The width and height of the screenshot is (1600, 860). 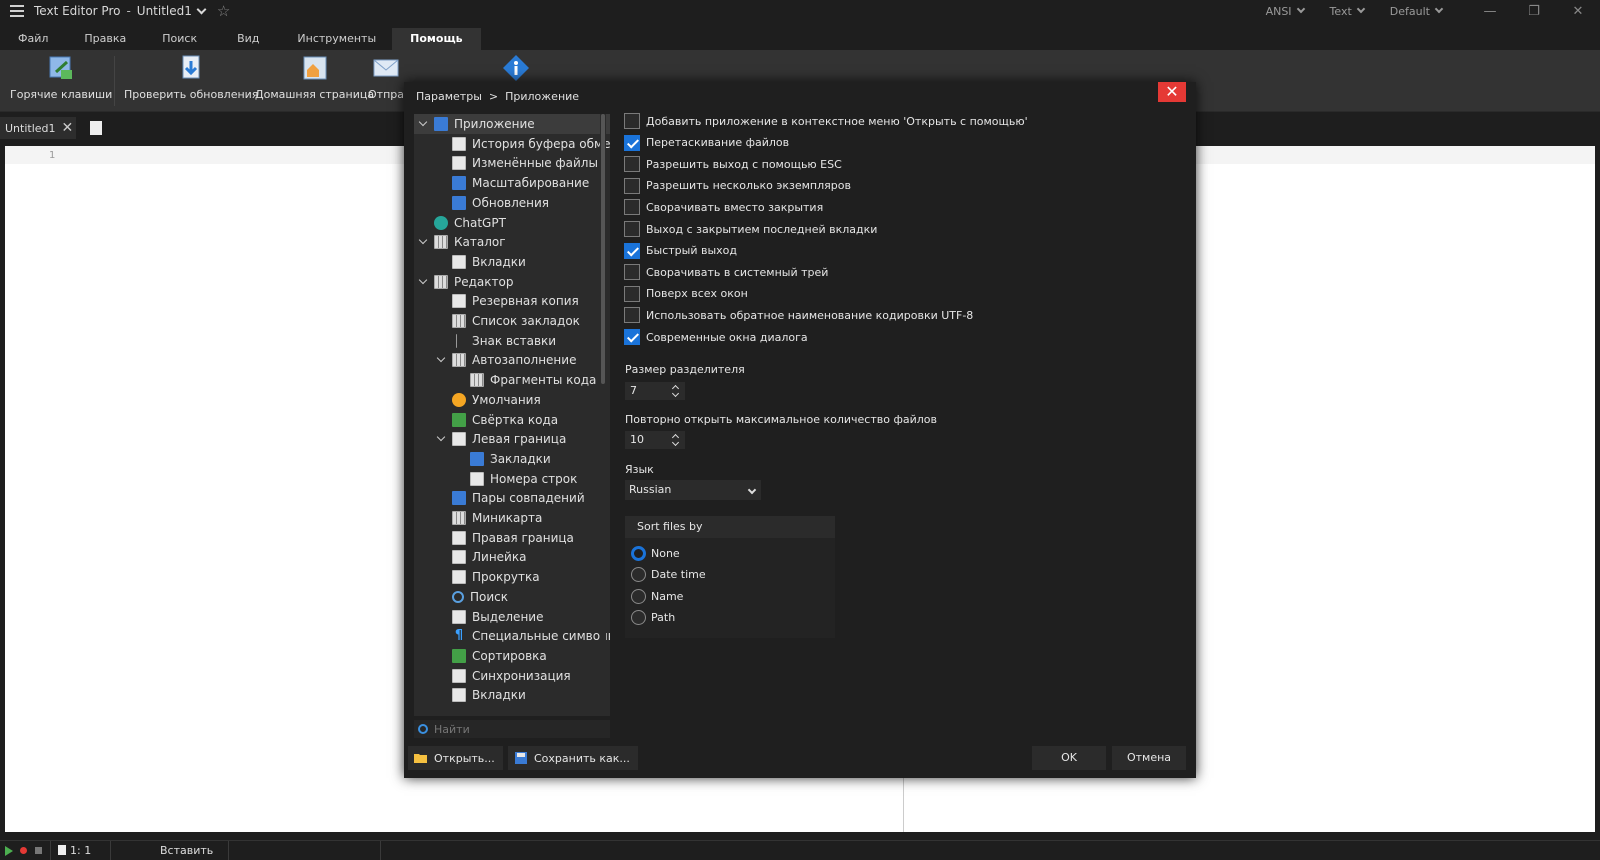 What do you see at coordinates (512, 360) in the screenshot?
I see `tree-item: Автозаполнение` at bounding box center [512, 360].